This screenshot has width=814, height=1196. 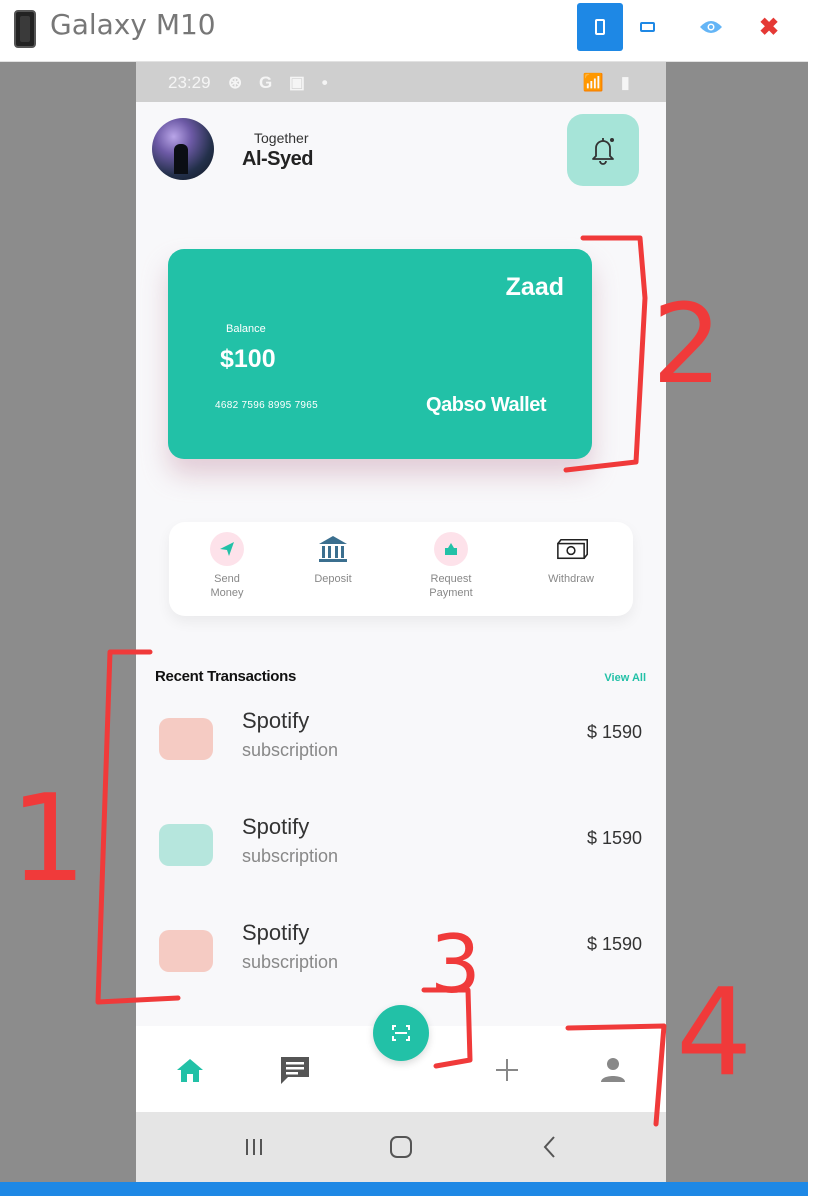 What do you see at coordinates (571, 549) in the screenshot?
I see `cash-icon` at bounding box center [571, 549].